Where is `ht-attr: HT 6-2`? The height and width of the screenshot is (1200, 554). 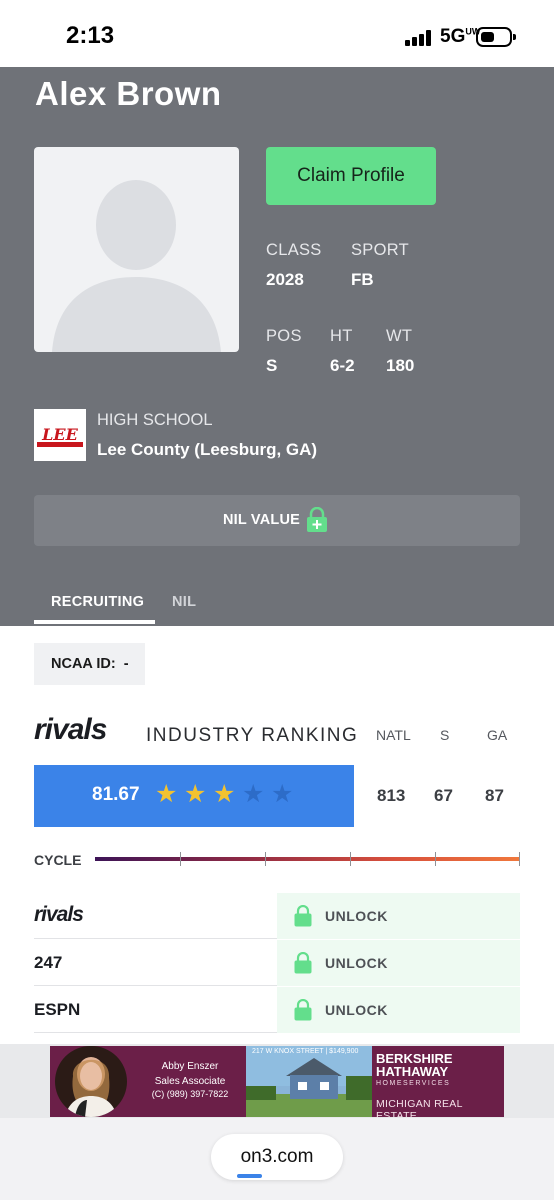 ht-attr: HT 6-2 is located at coordinates (342, 351).